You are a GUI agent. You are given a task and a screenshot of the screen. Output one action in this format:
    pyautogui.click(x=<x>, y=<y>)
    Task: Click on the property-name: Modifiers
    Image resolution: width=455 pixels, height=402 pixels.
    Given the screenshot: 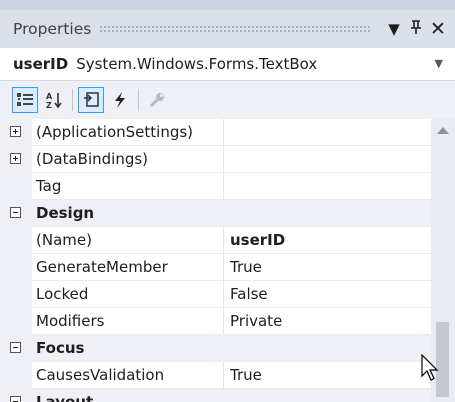 What is the action you would take?
    pyautogui.click(x=128, y=321)
    